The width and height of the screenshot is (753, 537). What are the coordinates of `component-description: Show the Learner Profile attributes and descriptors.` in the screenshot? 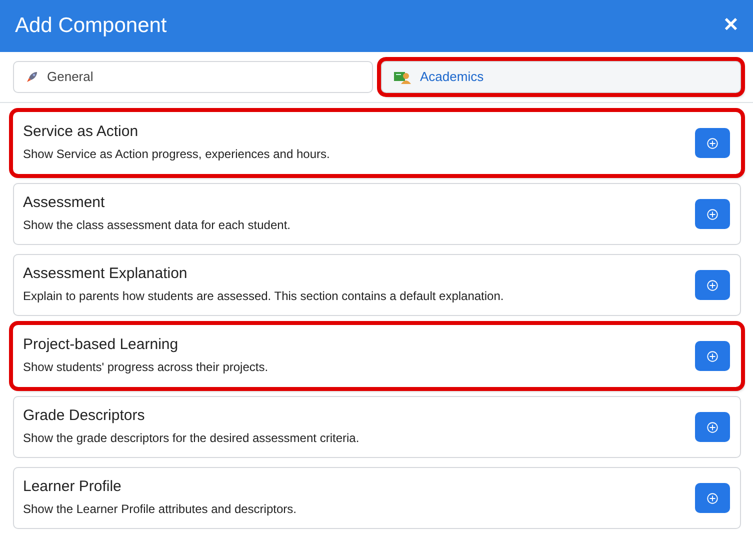 It's located at (159, 509).